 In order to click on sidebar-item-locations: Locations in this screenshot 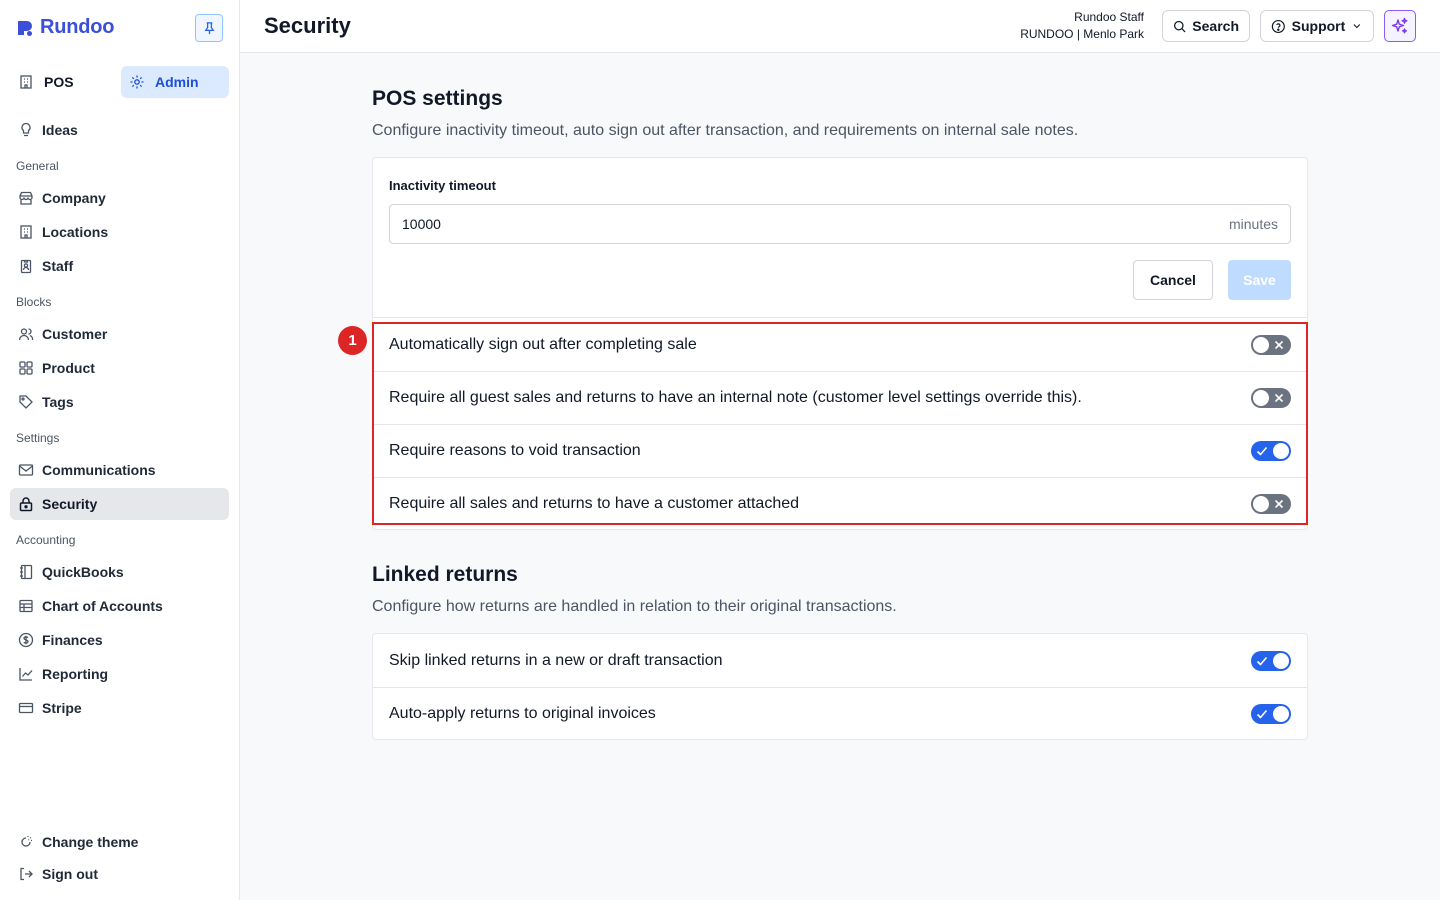, I will do `click(119, 232)`.